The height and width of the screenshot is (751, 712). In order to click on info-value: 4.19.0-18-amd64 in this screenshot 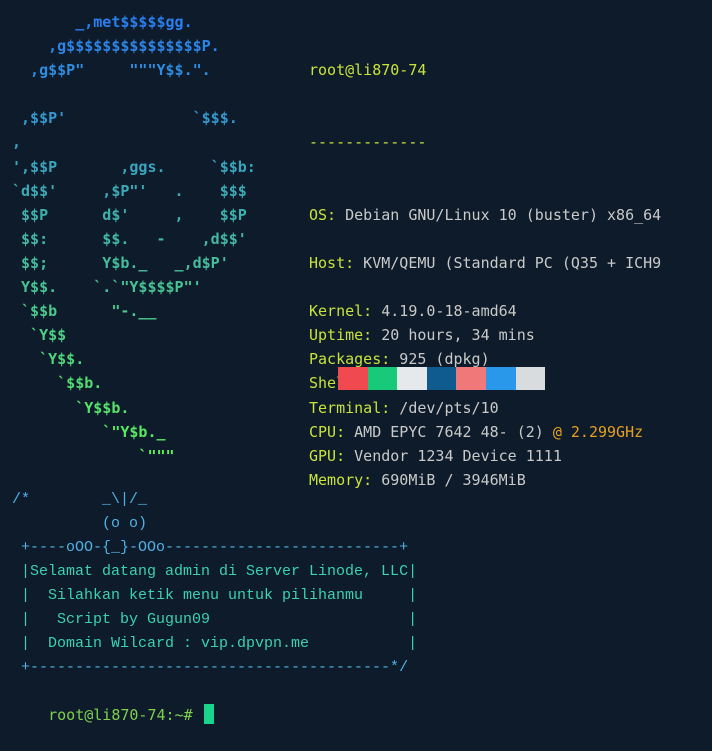, I will do `click(444, 311)`.